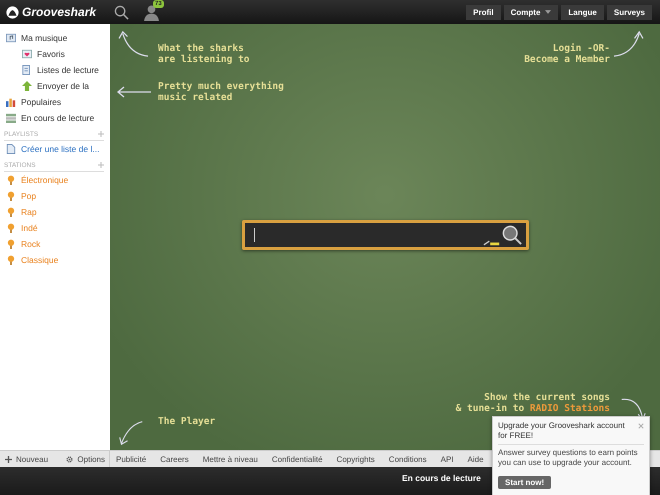 Image resolution: width=660 pixels, height=495 pixels. Describe the element at coordinates (85, 459) in the screenshot. I see `footer-action: Options` at that location.